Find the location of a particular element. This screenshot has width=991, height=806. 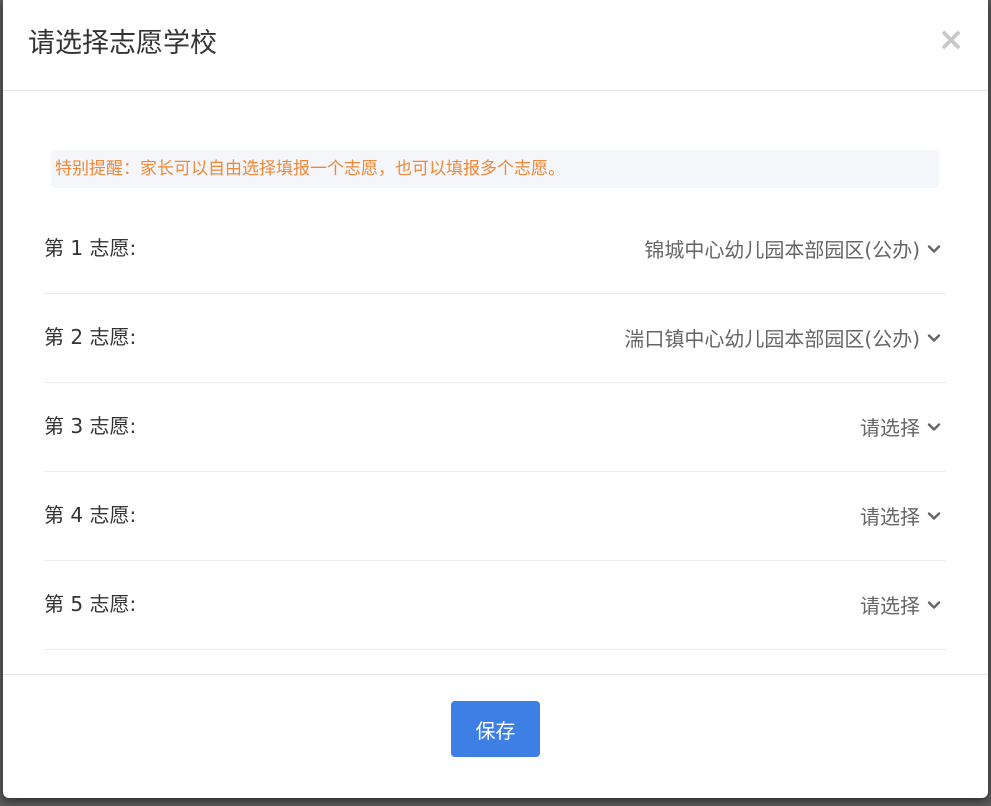

choice-label-4: 第 4 志愿: is located at coordinates (90, 515).